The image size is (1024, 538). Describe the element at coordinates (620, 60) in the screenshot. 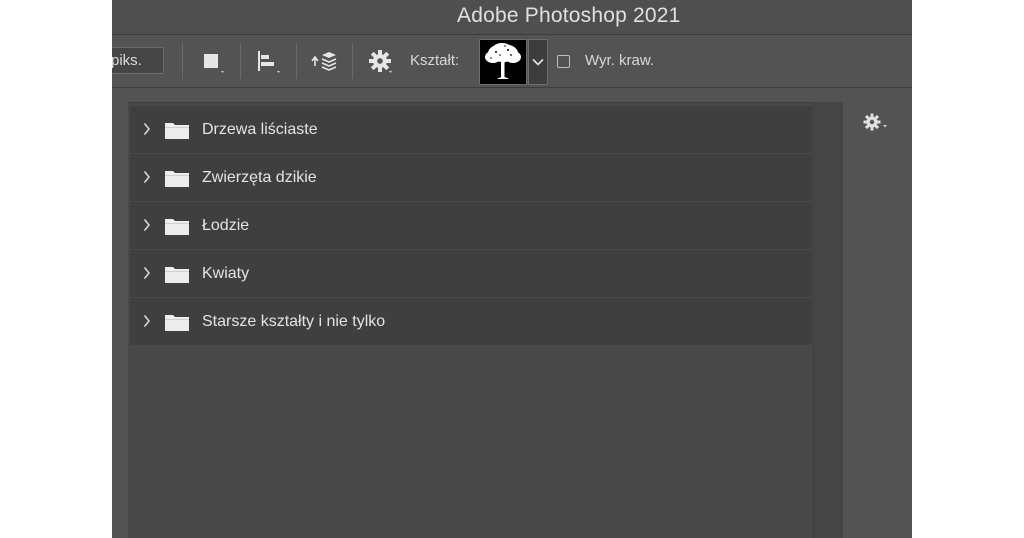

I see `anti-alias-label: Wyr. kraw.` at that location.